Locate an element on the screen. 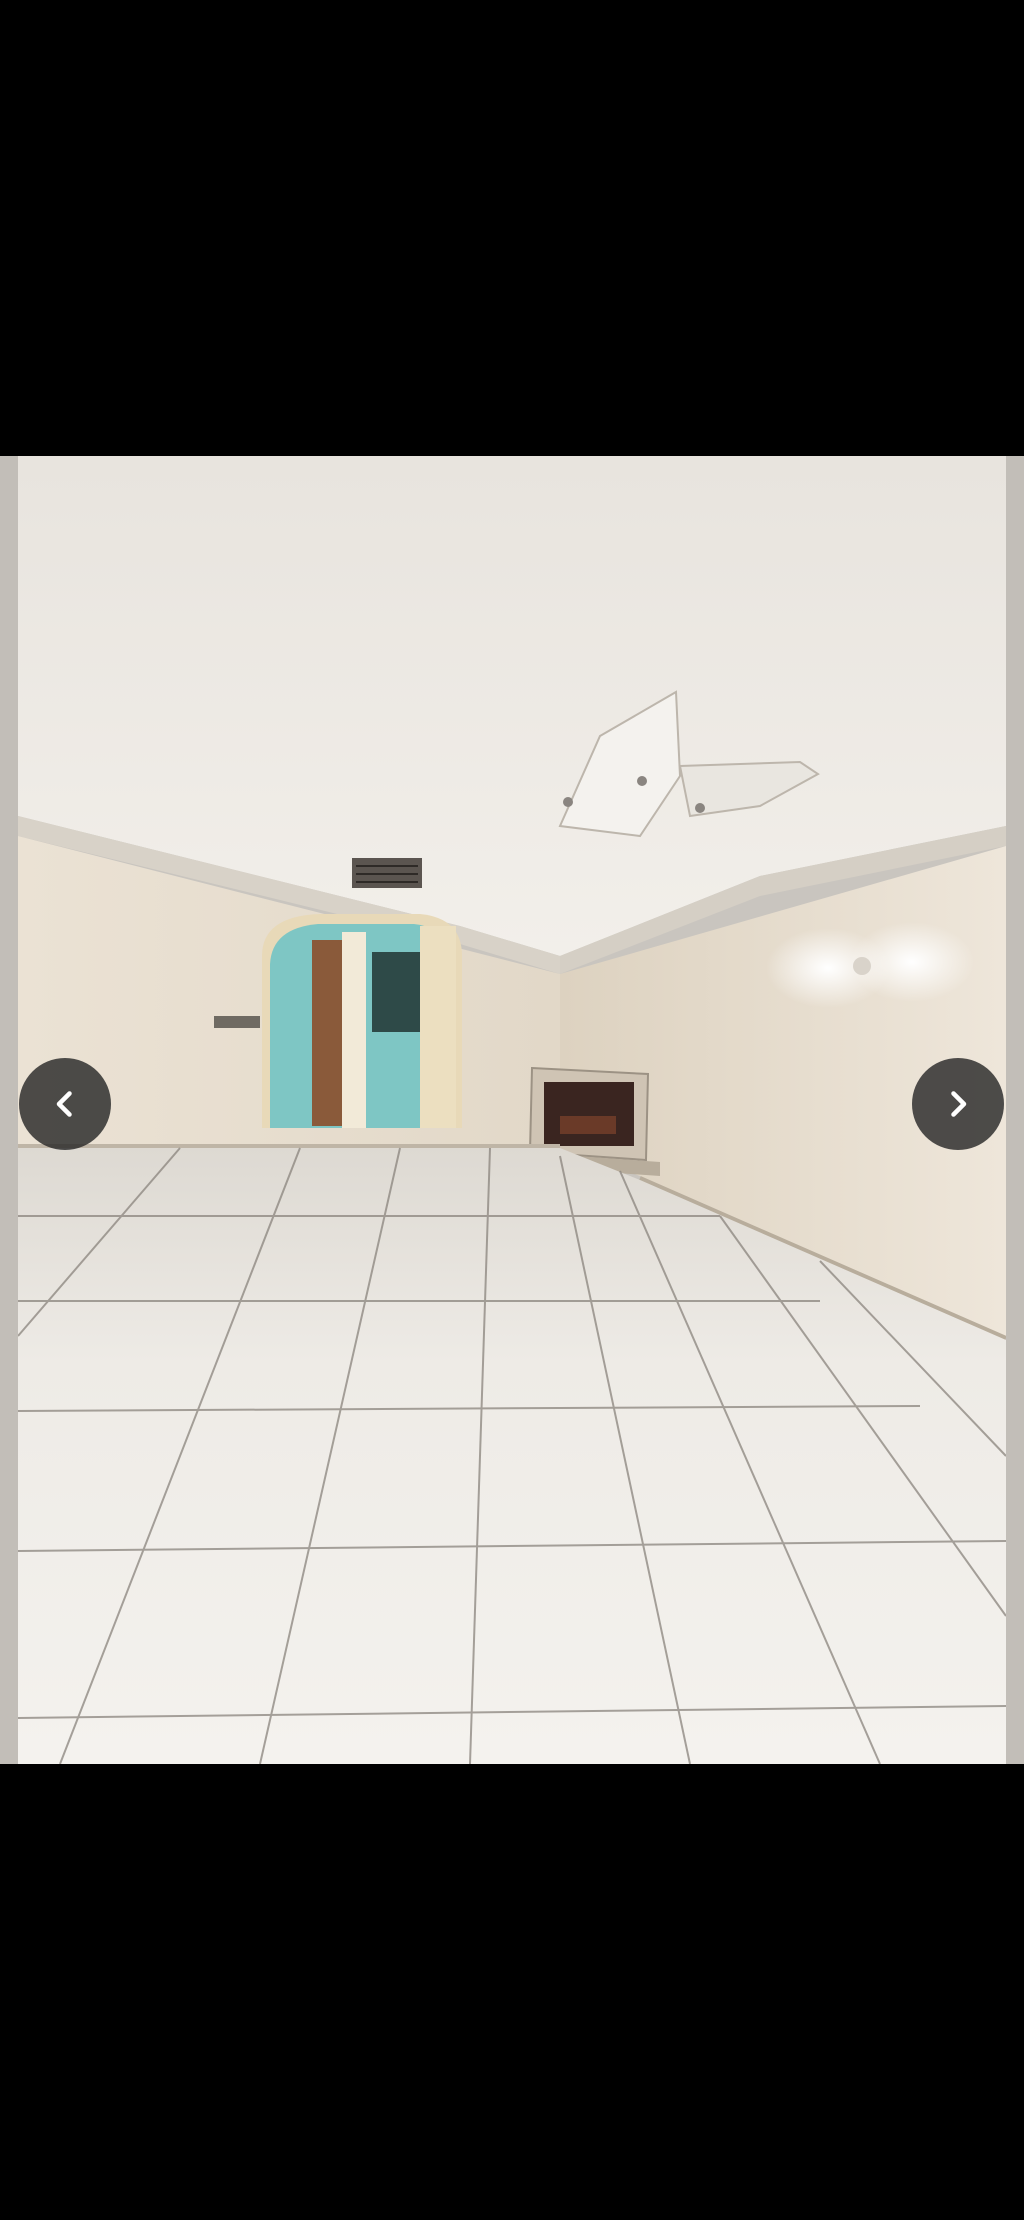 The image size is (1024, 2220). wall-lamp is located at coordinates (870, 965).